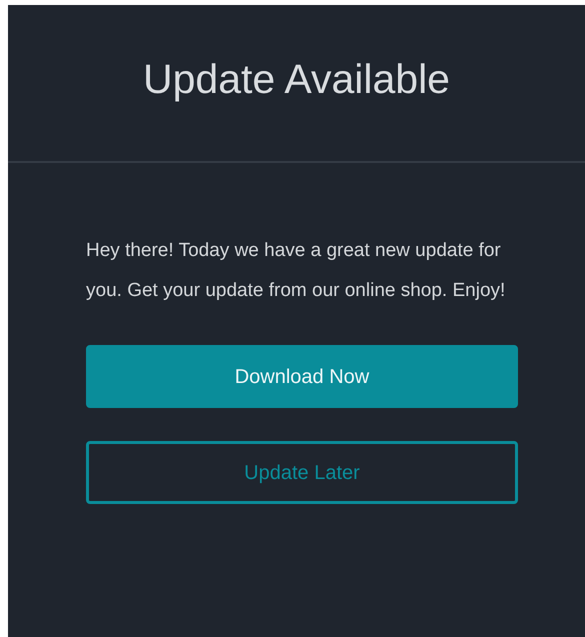  Describe the element at coordinates (302, 376) in the screenshot. I see `download-button: Download Now` at that location.